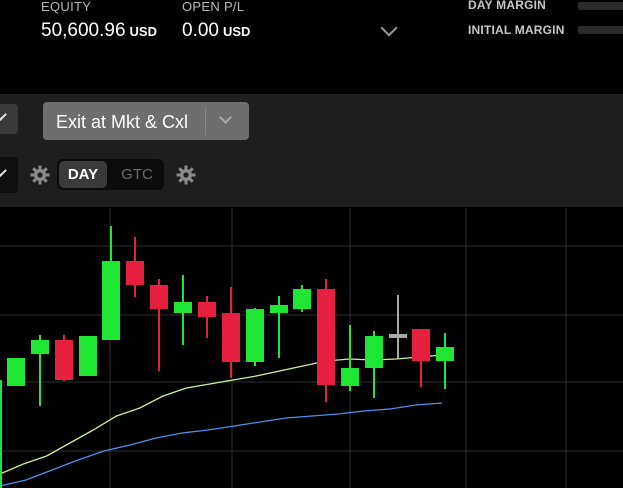 This screenshot has width=623, height=488. What do you see at coordinates (83, 174) in the screenshot?
I see `tif-option-day: DAY` at bounding box center [83, 174].